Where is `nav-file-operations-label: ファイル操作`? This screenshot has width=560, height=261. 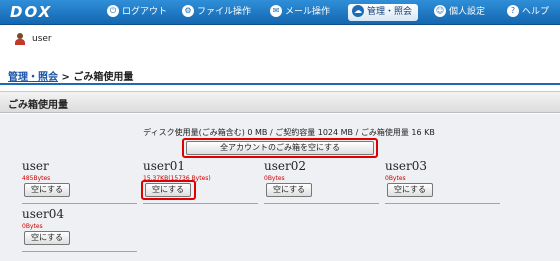
nav-file-operations-label: ファイル操作 is located at coordinates (224, 12).